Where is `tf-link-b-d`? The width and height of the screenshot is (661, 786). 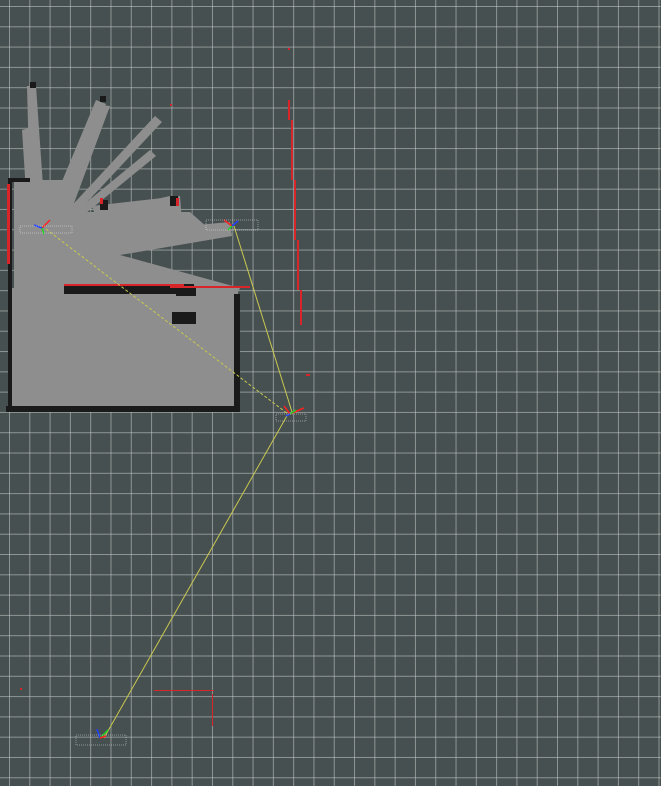 tf-link-b-d is located at coordinates (196, 576).